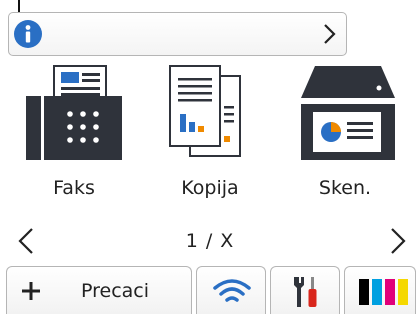 The image size is (416, 314). What do you see at coordinates (210, 241) in the screenshot?
I see `page-indicator: 1 / X` at bounding box center [210, 241].